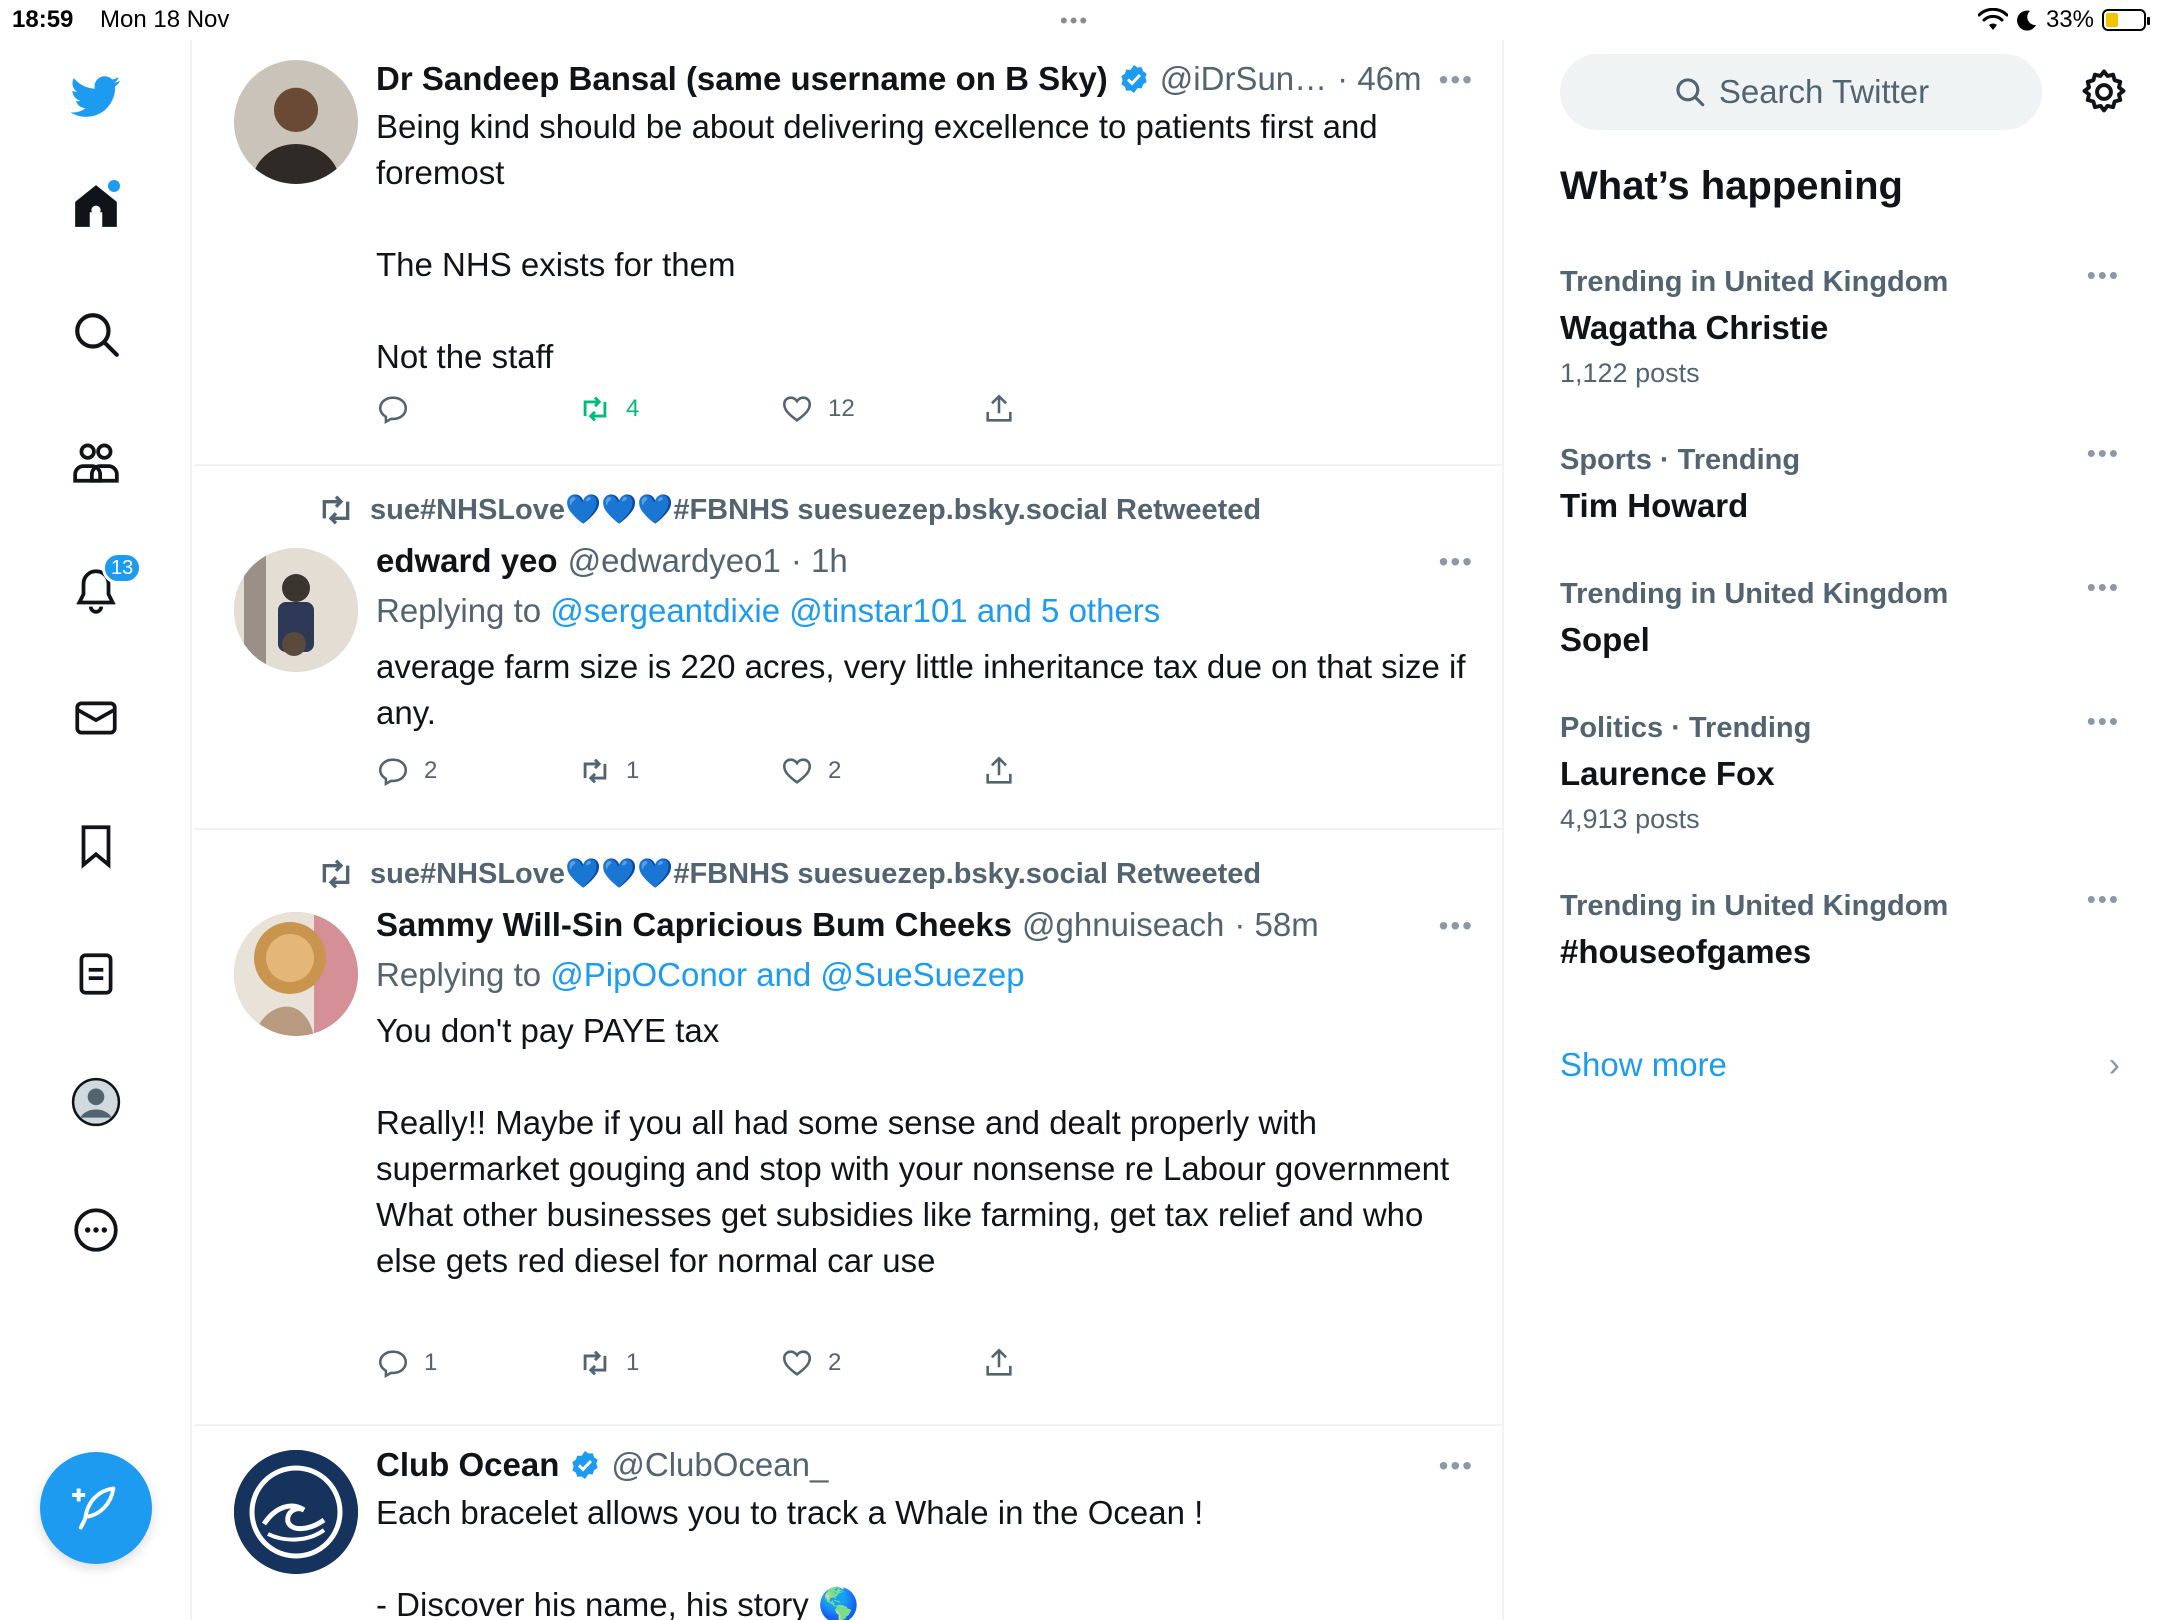 The width and height of the screenshot is (2160, 1620). Describe the element at coordinates (1690, 92) in the screenshot. I see `search-icon` at that location.